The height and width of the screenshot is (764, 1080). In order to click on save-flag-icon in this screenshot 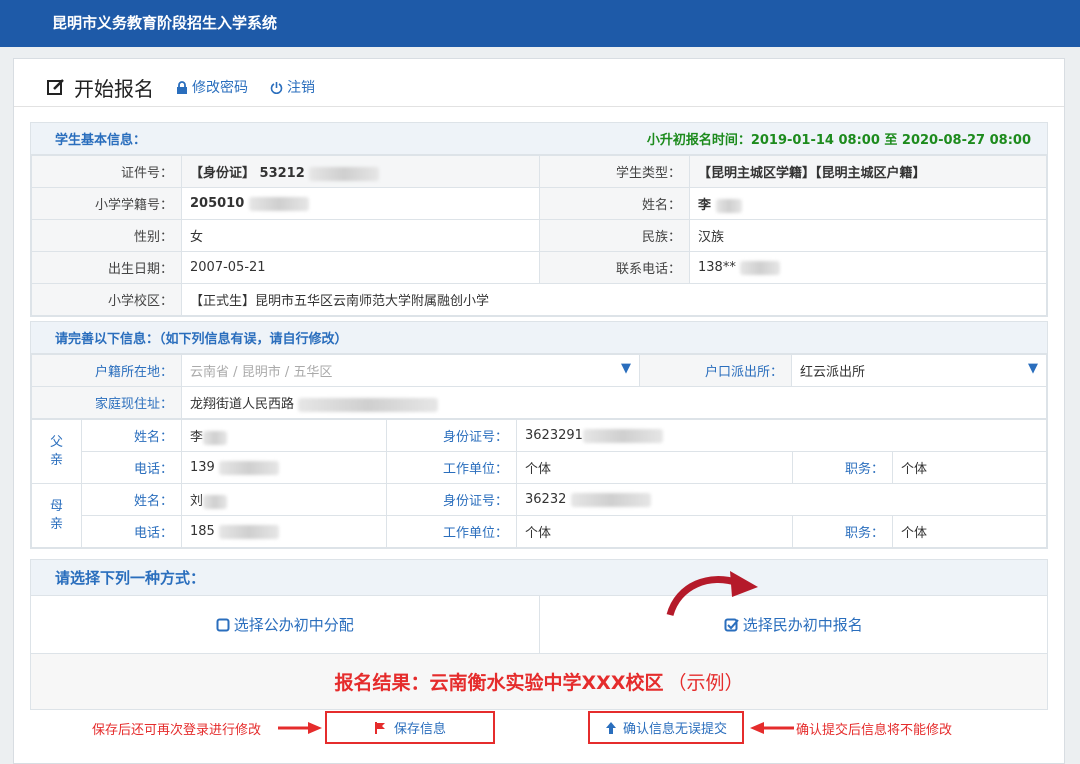, I will do `click(379, 727)`.